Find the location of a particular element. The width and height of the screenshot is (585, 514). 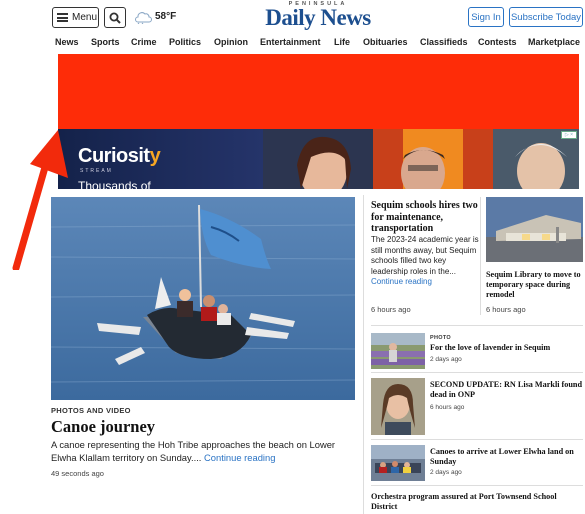

banner-tagline: Thousands of is located at coordinates (114, 184).